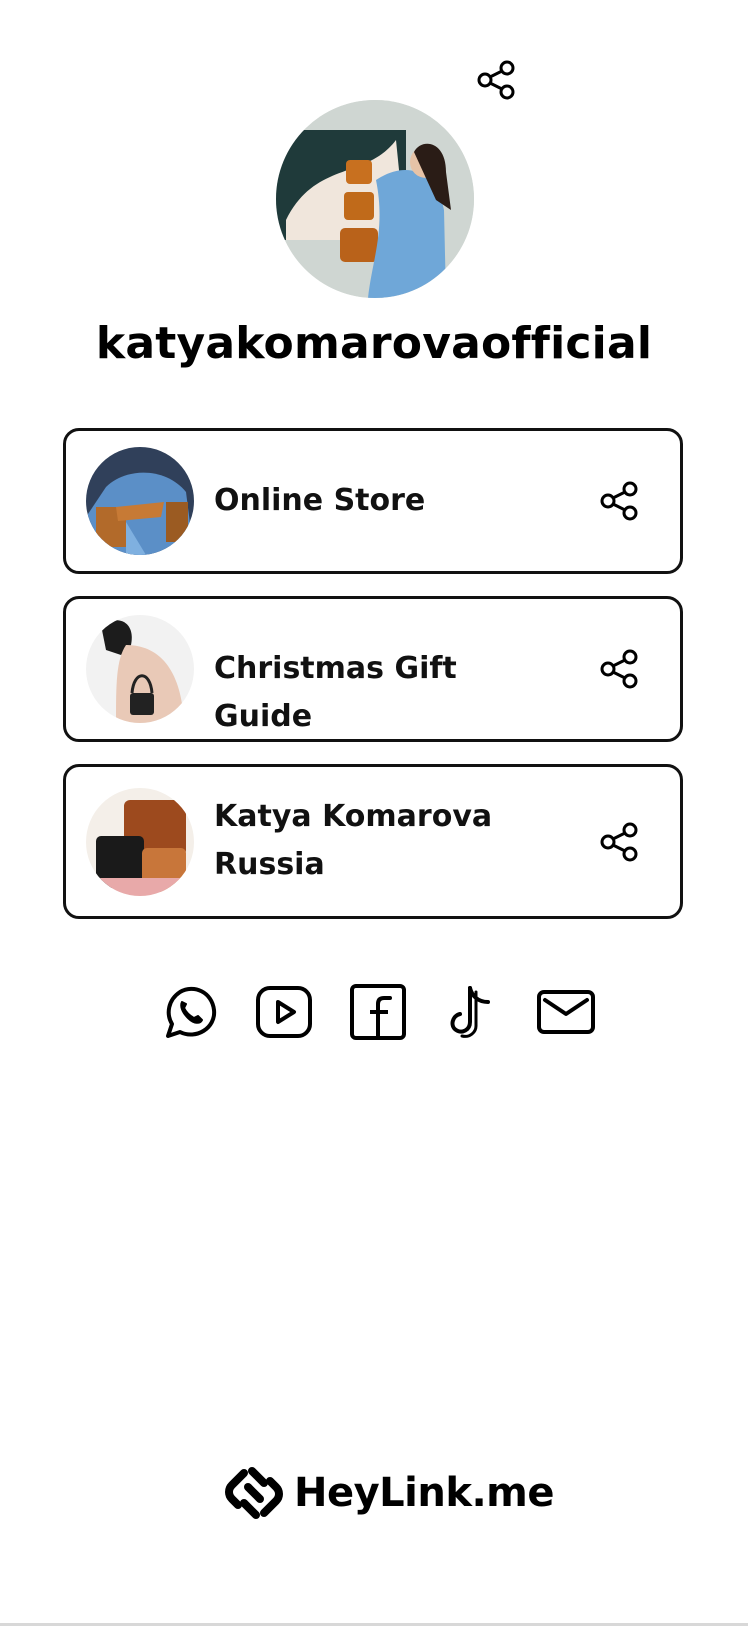 This screenshot has width=748, height=1626. I want to click on whatsapp-icon, so click(191, 1012).